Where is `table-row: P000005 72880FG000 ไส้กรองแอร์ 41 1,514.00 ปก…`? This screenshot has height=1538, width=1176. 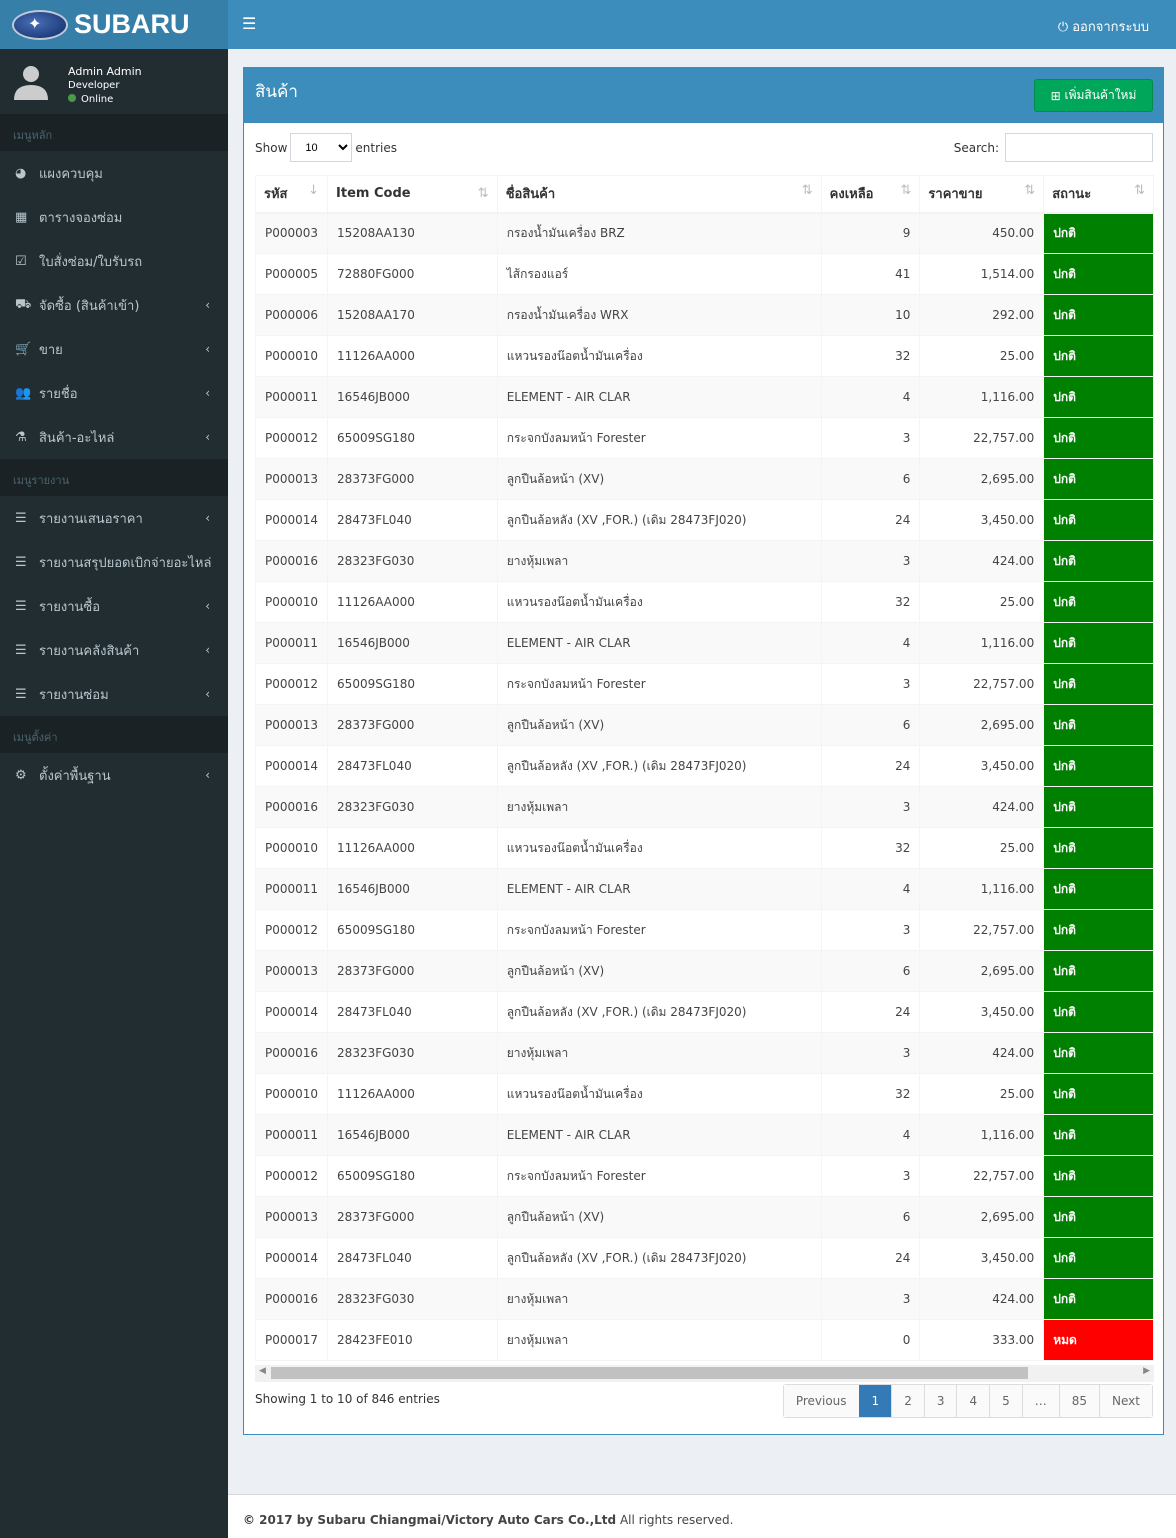
table-row: P000005 72880FG000 ไส้กรองแอร์ 41 1,514.00 ปก… is located at coordinates (704, 274).